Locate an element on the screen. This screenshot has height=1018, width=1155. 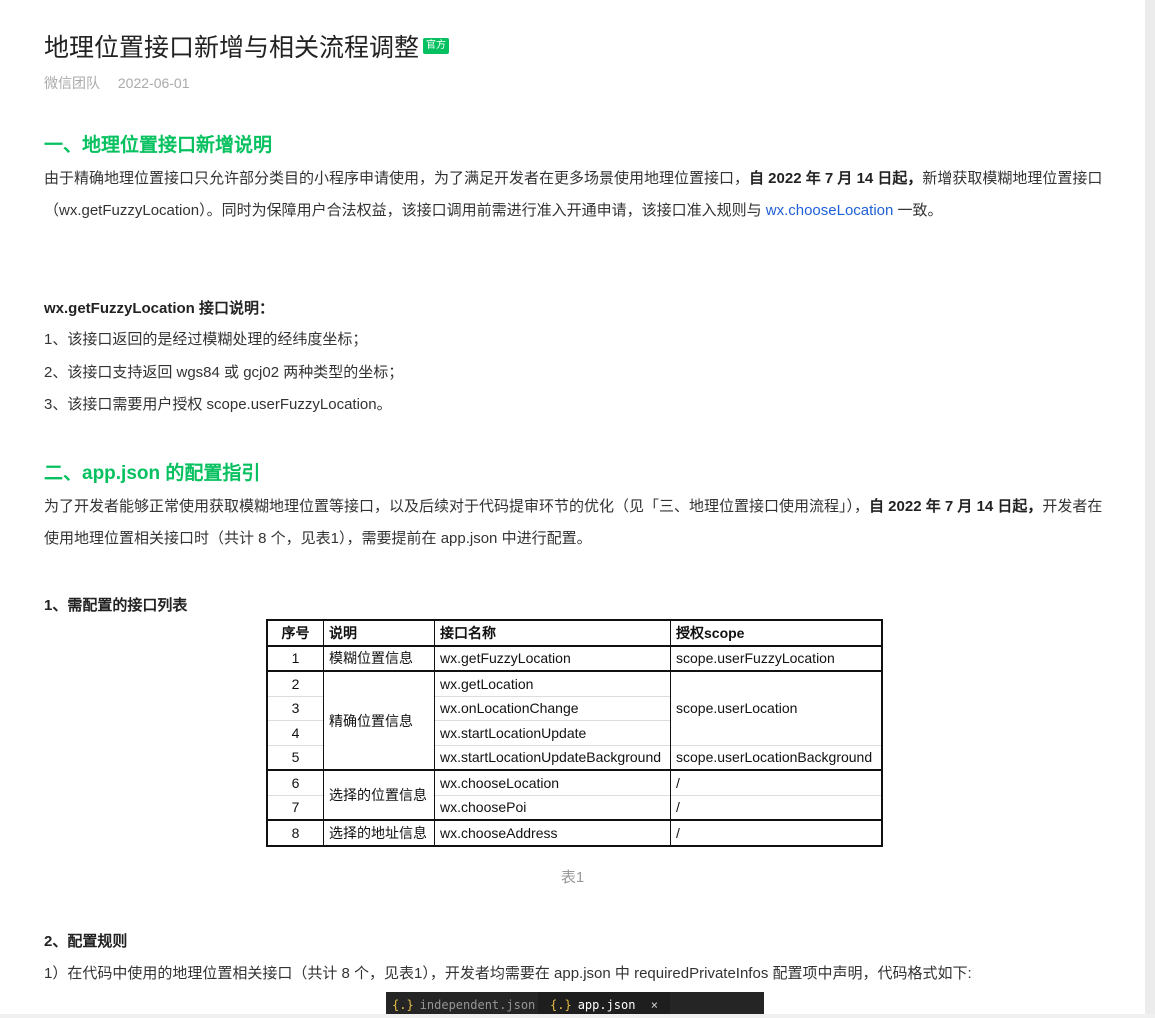
cell-api: wx.choosePoi is located at coordinates (552, 807).